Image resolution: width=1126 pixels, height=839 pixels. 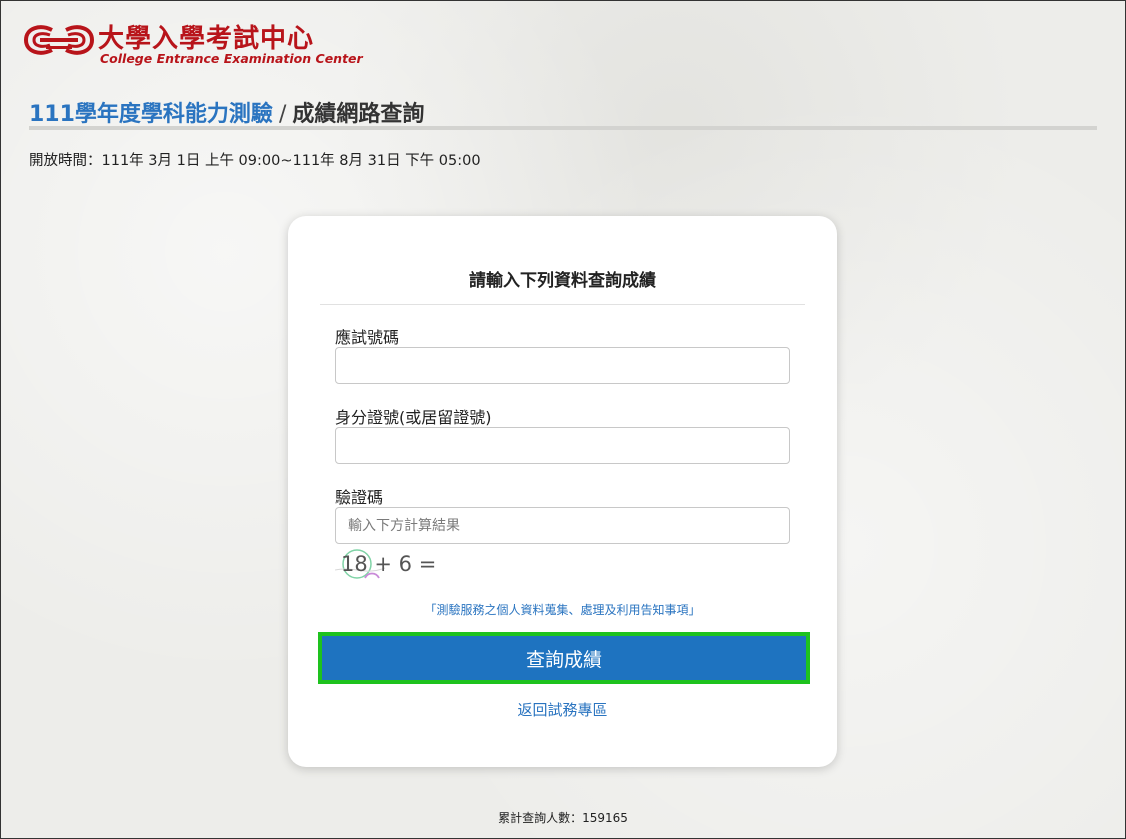 I want to click on brand-name-en: College Entrance Examination Center, so click(x=231, y=58).